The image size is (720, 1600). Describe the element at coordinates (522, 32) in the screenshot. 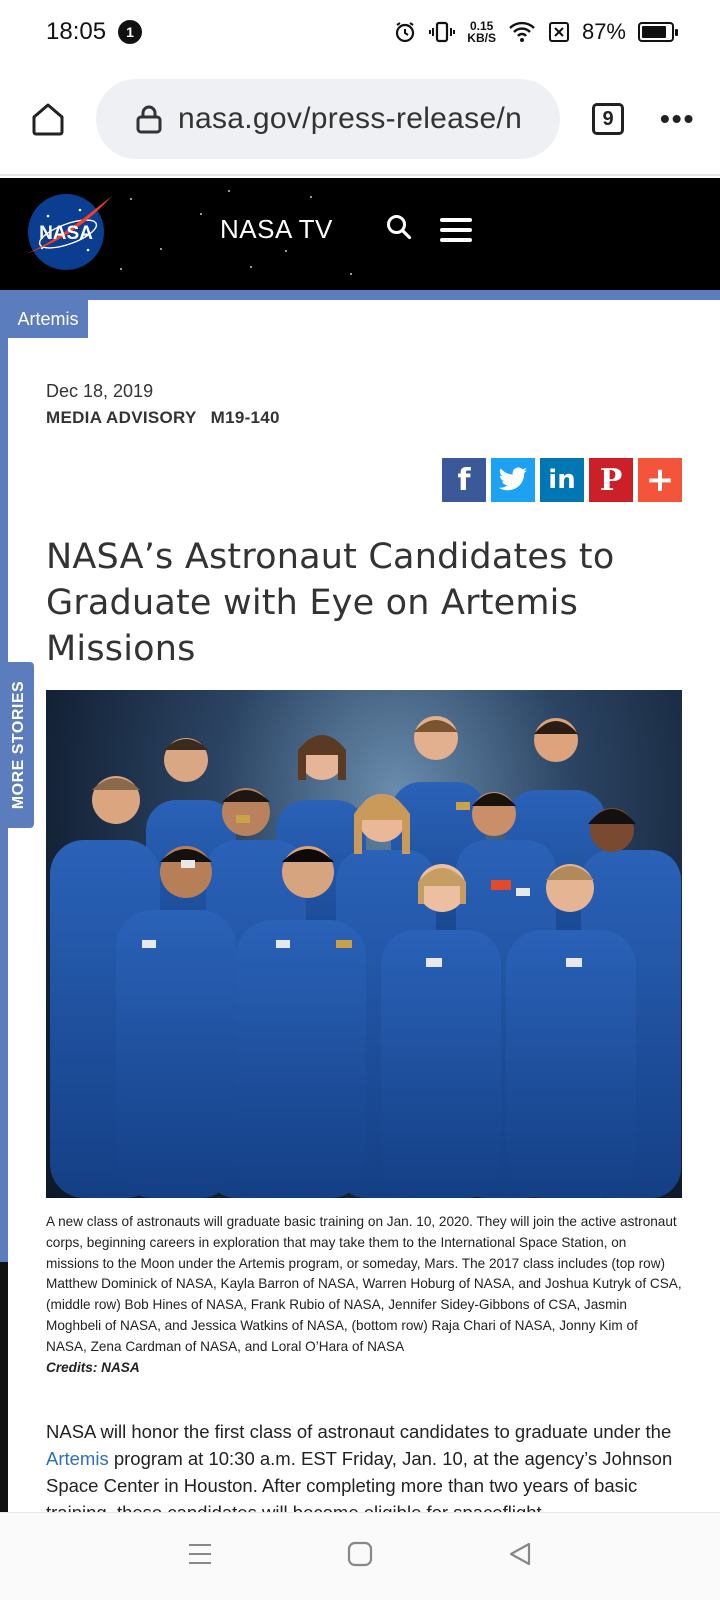

I see `wifi-icon` at that location.